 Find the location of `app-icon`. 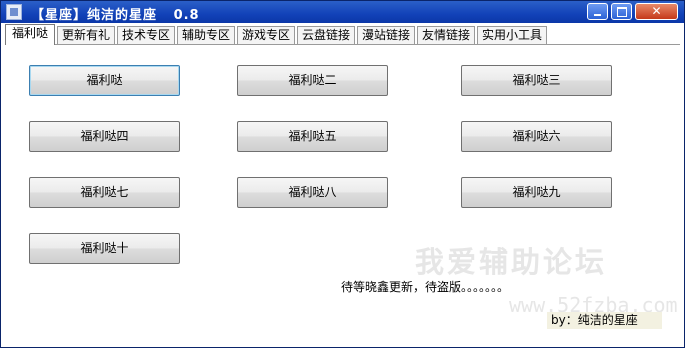

app-icon is located at coordinates (14, 12).